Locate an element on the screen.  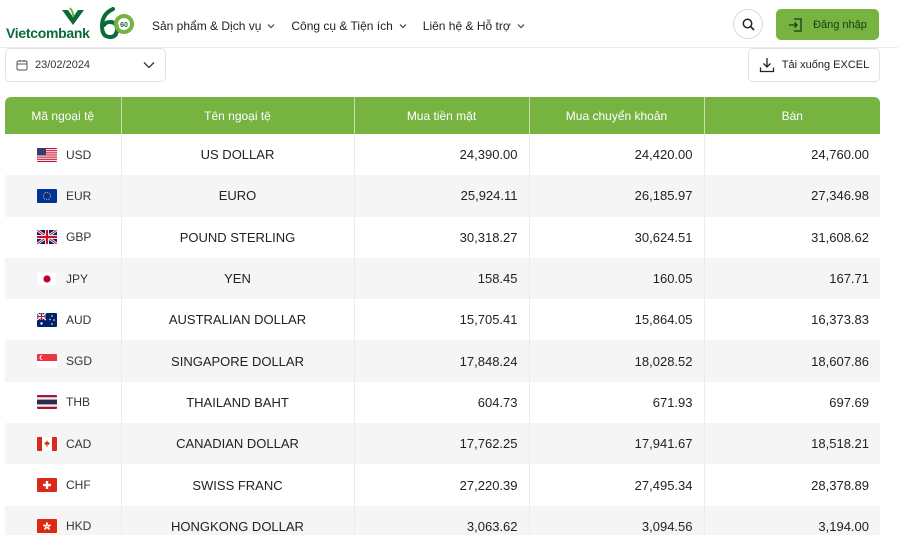
cell-currency-code: THB is located at coordinates (63, 402).